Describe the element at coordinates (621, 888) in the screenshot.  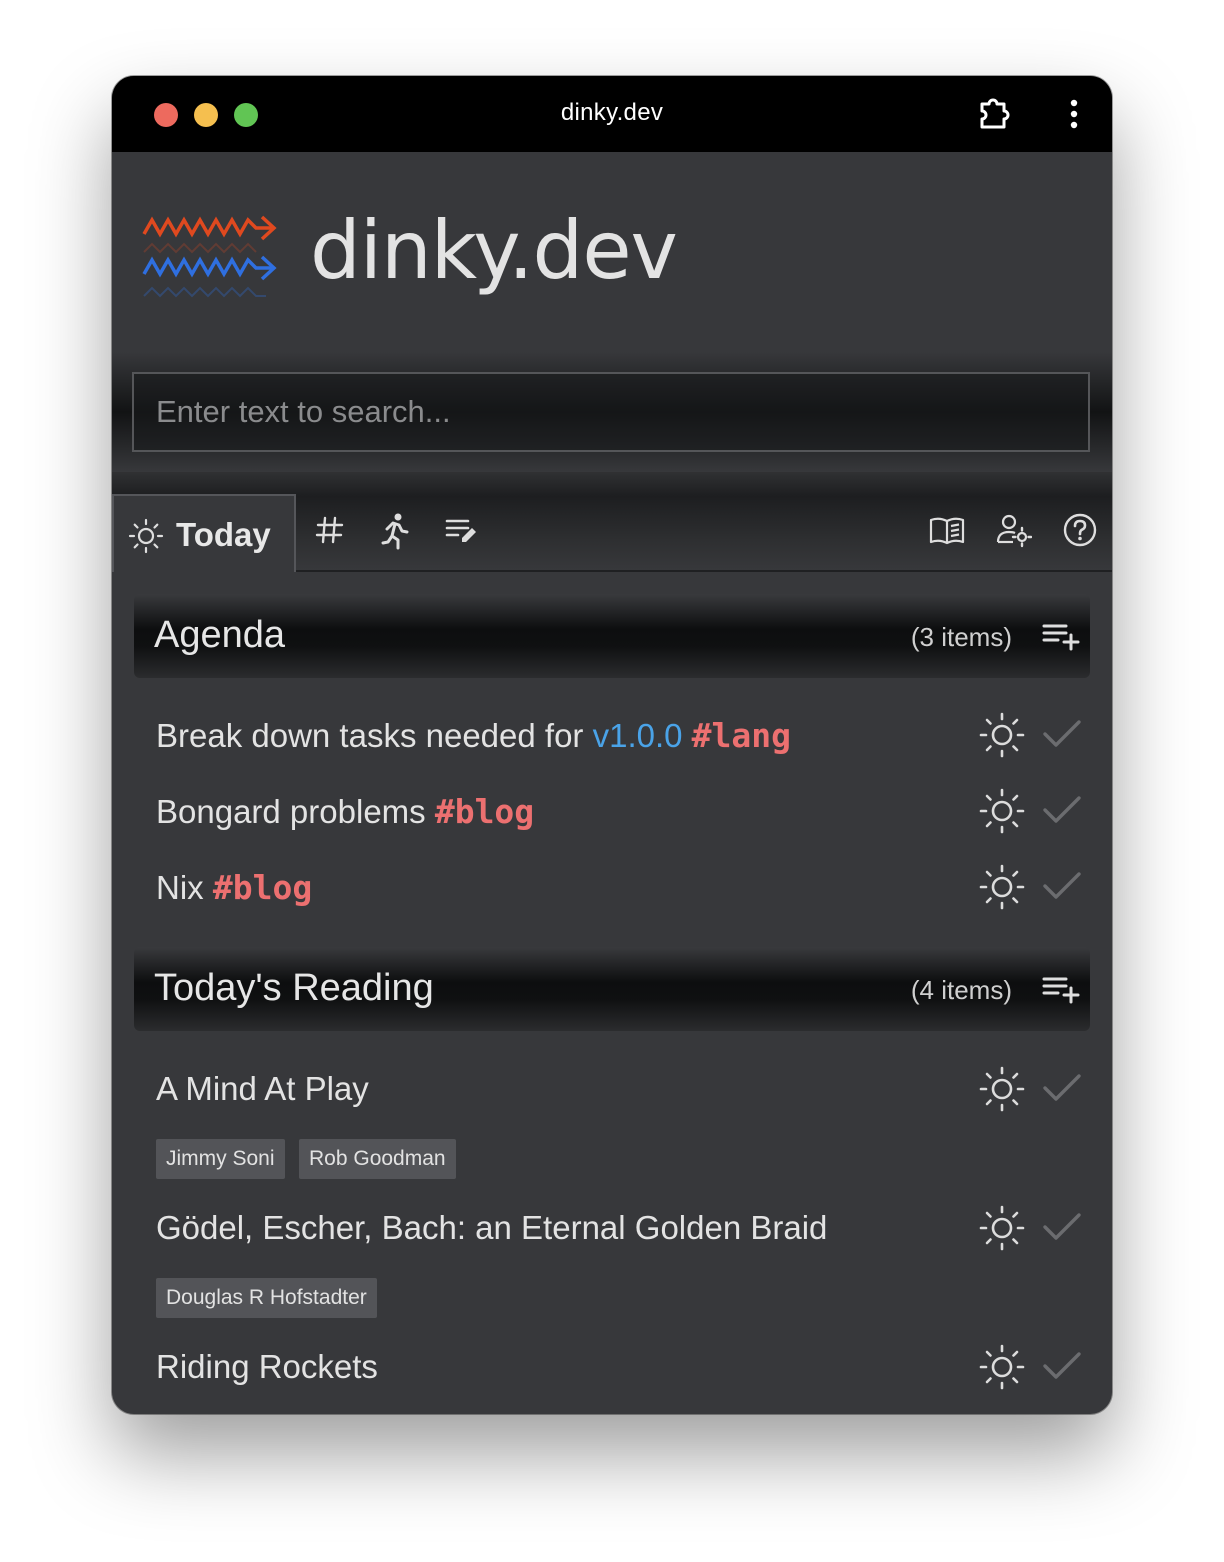
I see `agenda-item: Nix #blog` at that location.